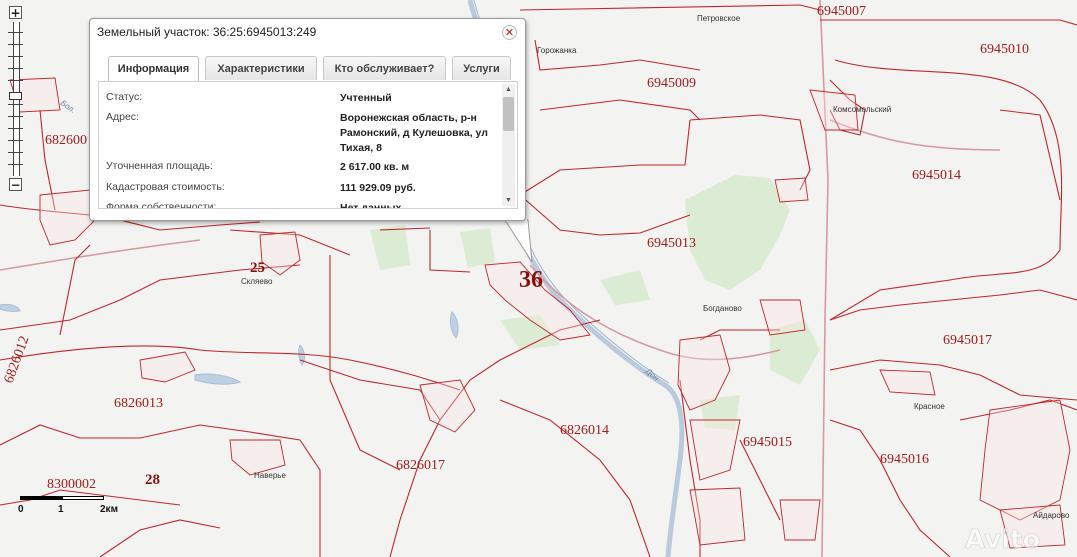 This screenshot has height=557, width=1077. Describe the element at coordinates (15, 184) in the screenshot. I see `zoom-out-button: −` at that location.